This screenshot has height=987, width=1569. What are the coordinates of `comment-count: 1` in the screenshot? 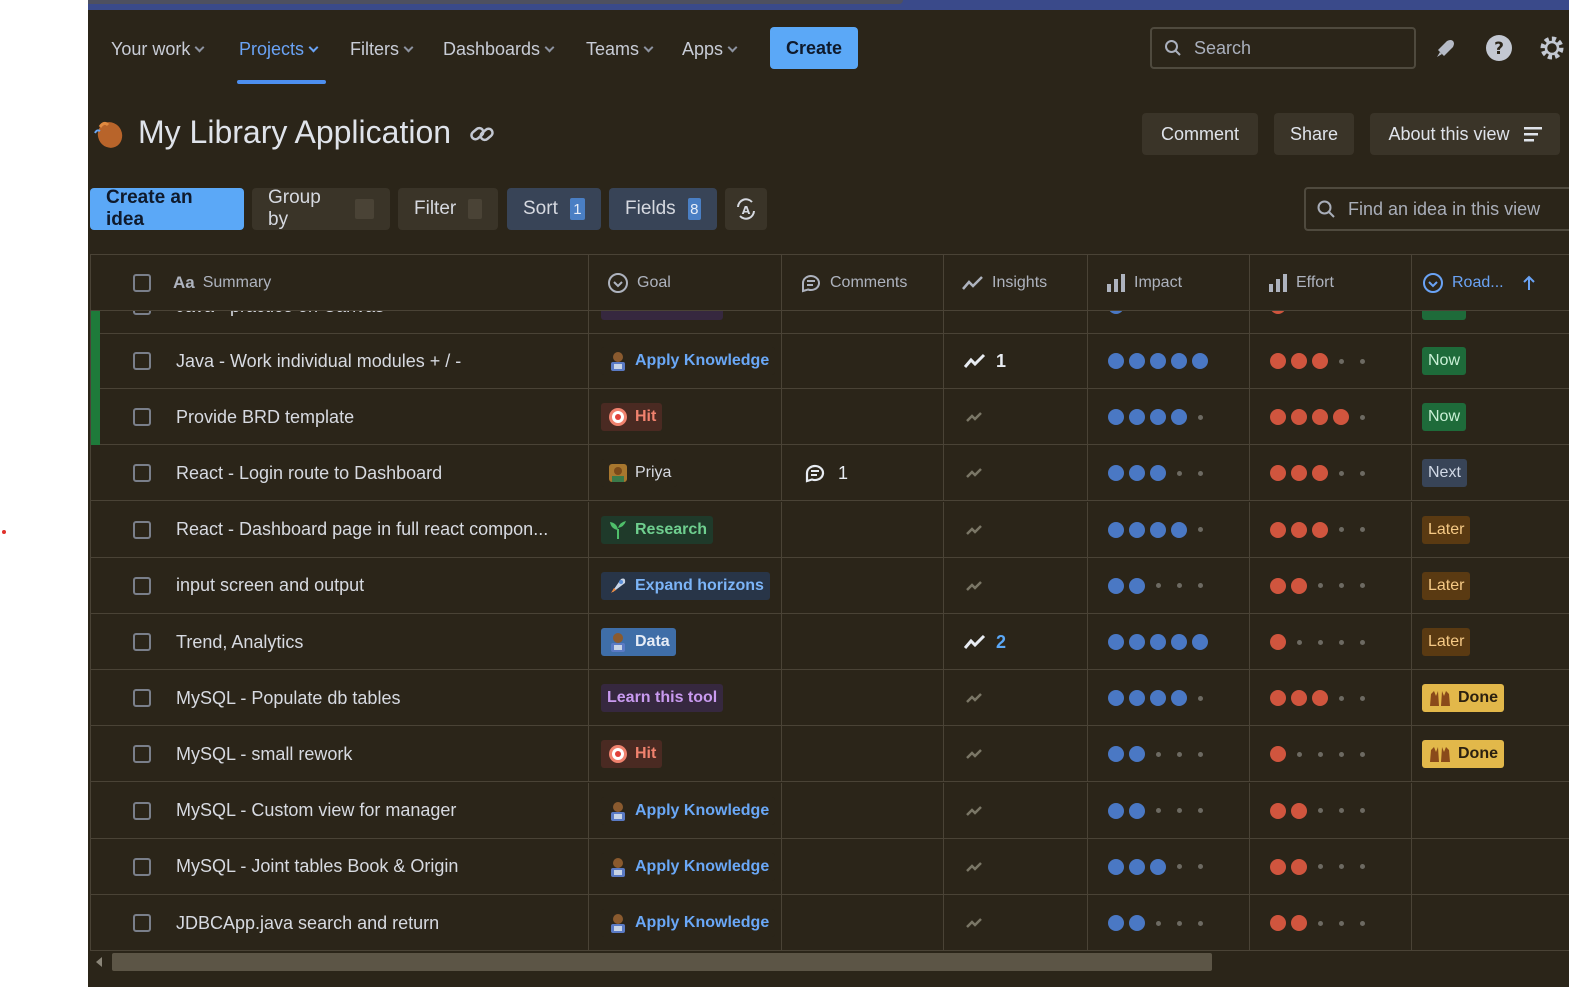 It's located at (843, 473).